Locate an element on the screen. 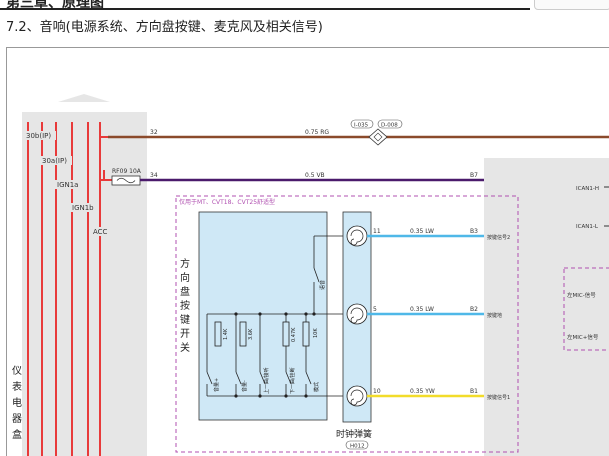 The image size is (609, 456). pin-5: 5 is located at coordinates (375, 309).